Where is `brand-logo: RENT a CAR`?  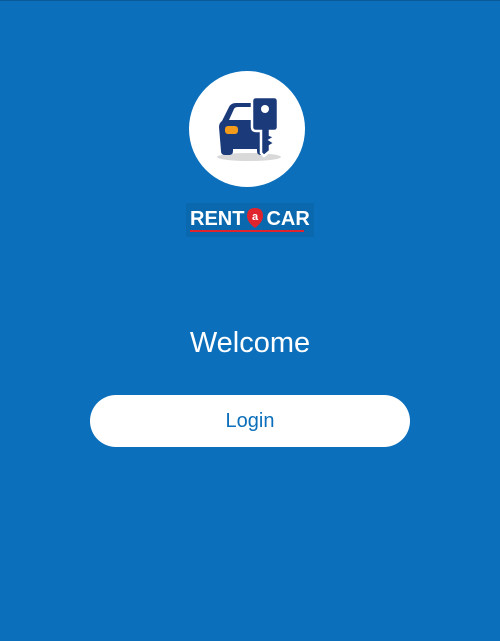 brand-logo: RENT a CAR is located at coordinates (250, 220).